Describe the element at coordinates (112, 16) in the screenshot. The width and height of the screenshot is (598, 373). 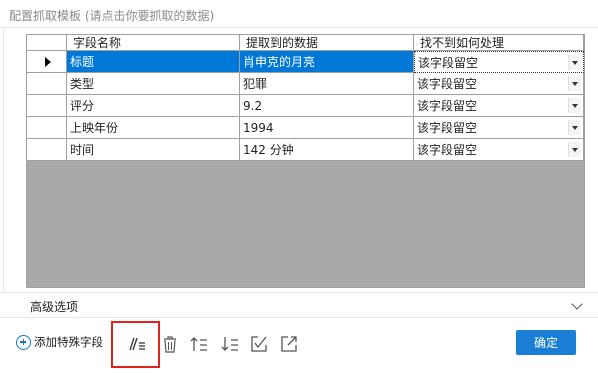
I see `panel-title: 配置抓取模板 (请点击你要抓取的数据)` at that location.